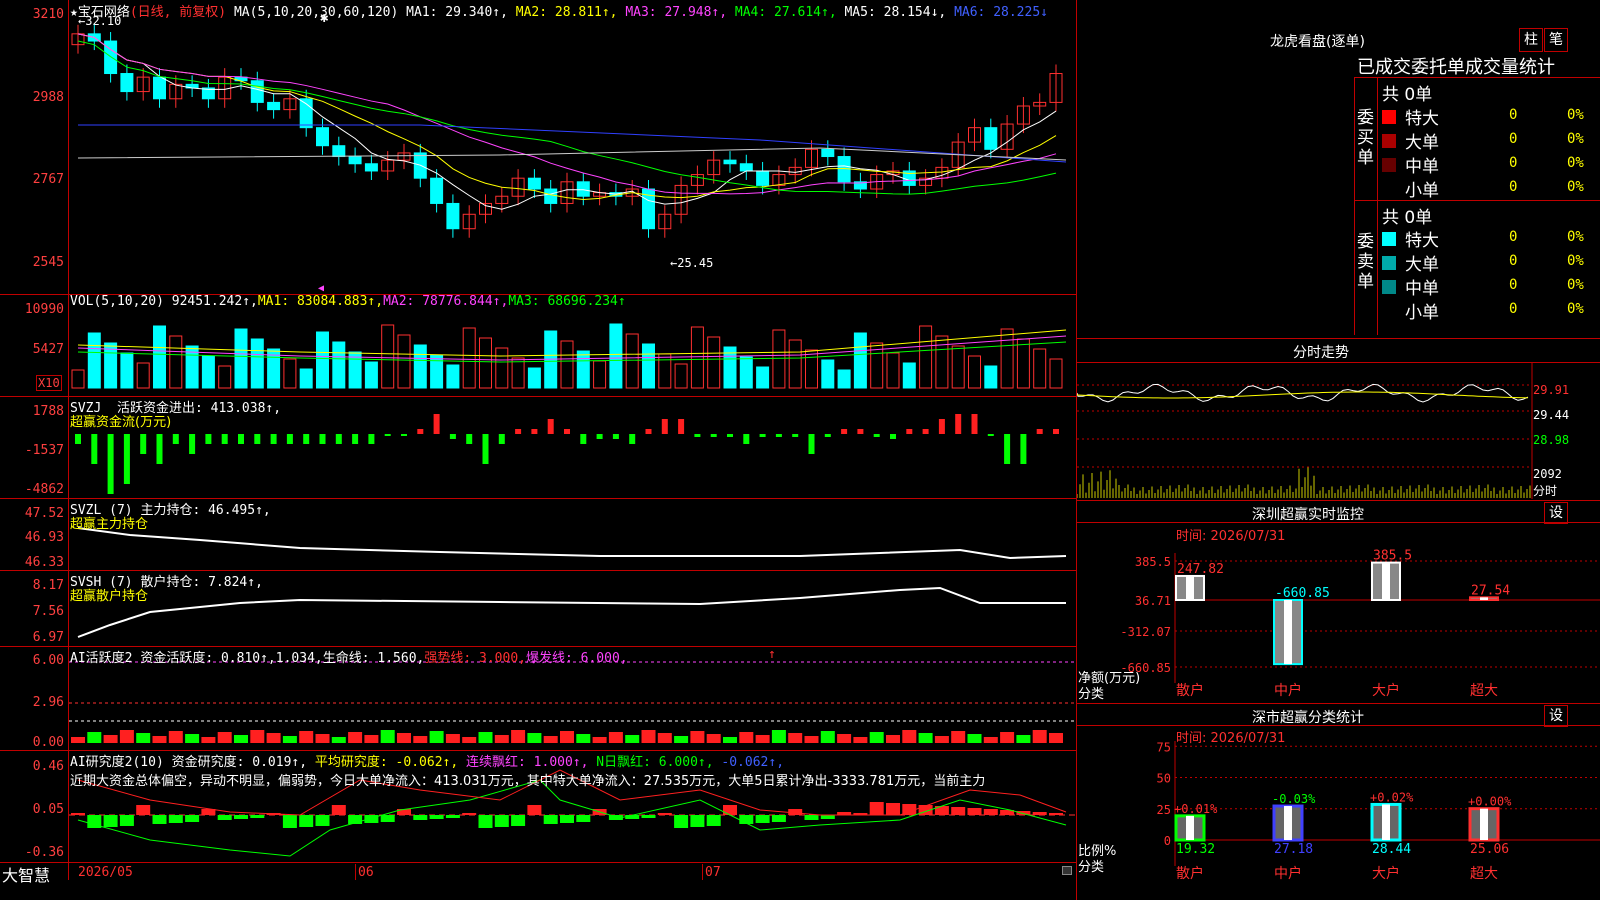 This screenshot has width=1600, height=900. What do you see at coordinates (1338, 500) in the screenshot?
I see `monitor-separator` at bounding box center [1338, 500].